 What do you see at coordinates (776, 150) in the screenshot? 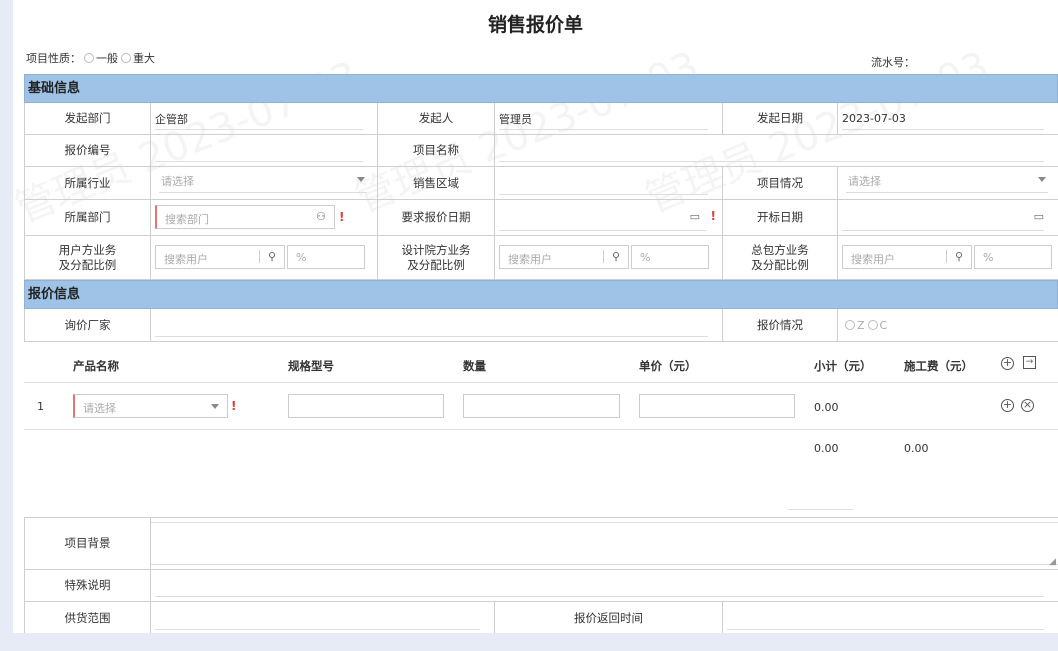
I see `project-name-field` at bounding box center [776, 150].